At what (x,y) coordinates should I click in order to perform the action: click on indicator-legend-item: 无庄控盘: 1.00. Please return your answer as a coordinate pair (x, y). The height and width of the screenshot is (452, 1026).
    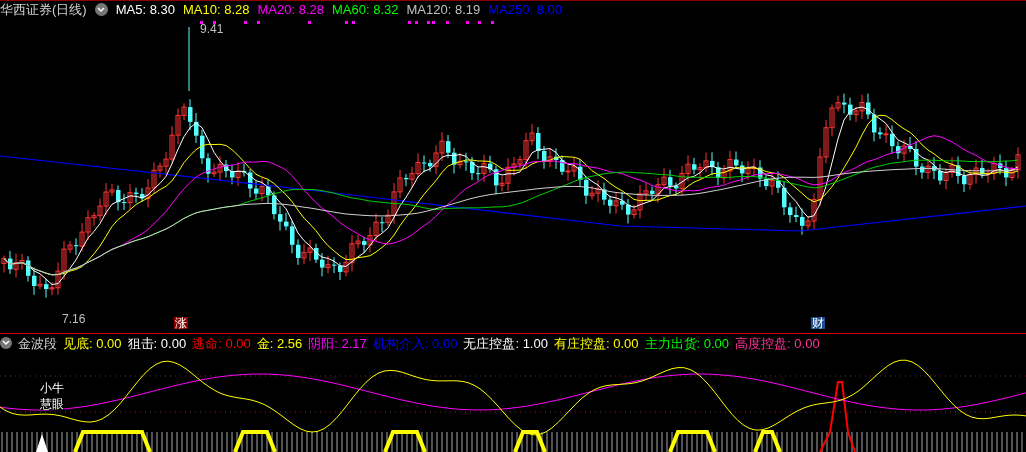
    Looking at the image, I should click on (505, 343).